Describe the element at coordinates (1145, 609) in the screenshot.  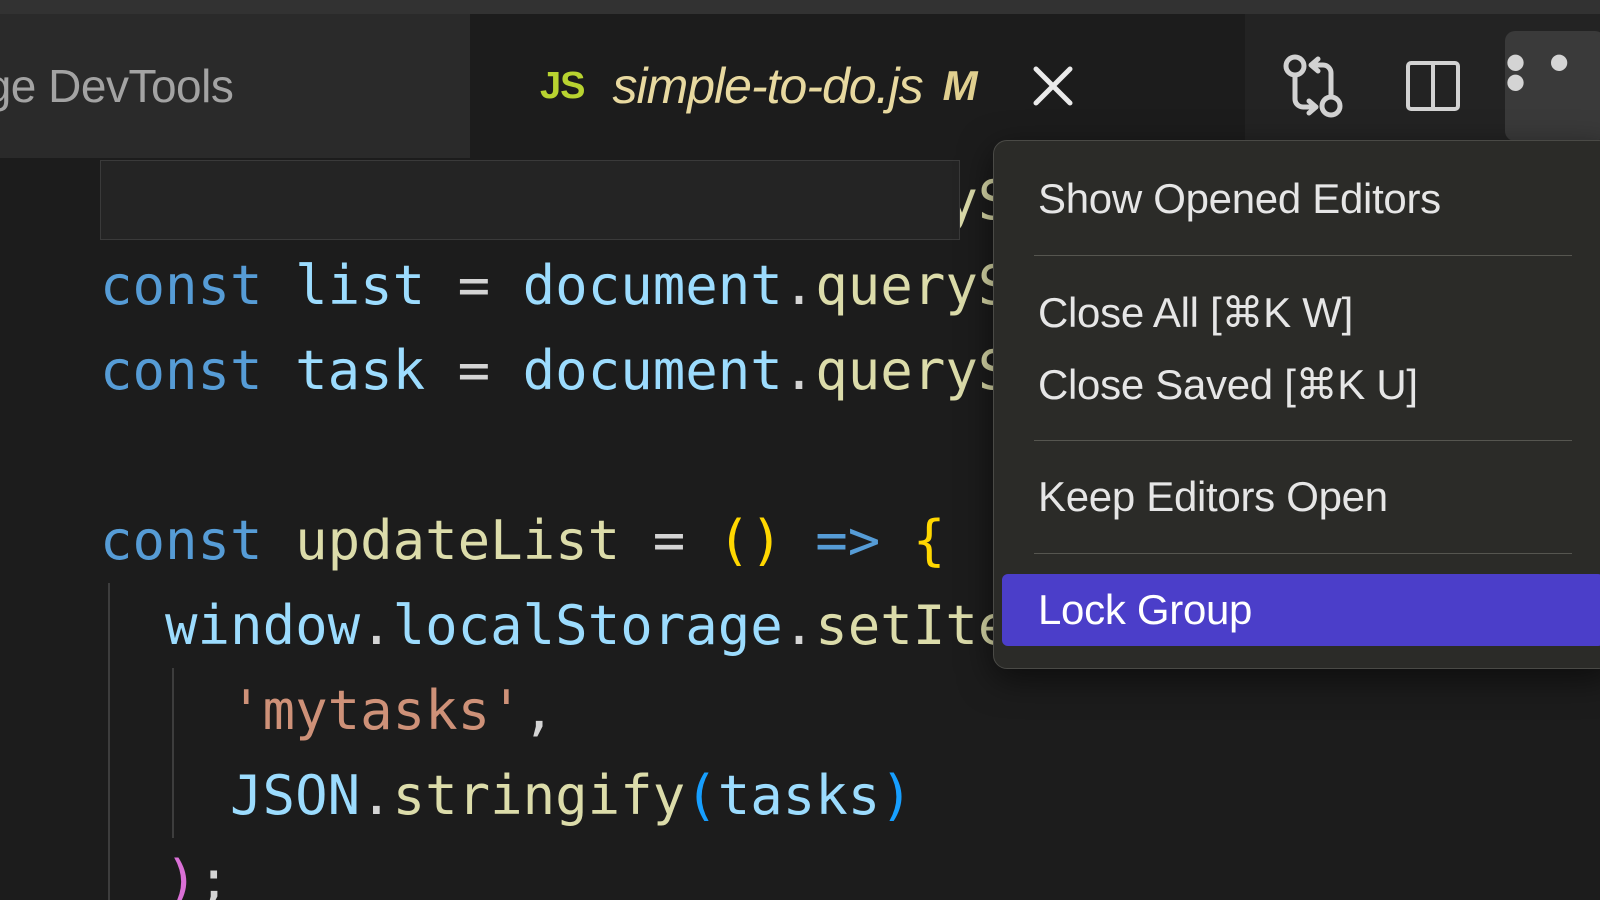
I see `menu-item-label: Lock Group` at that location.